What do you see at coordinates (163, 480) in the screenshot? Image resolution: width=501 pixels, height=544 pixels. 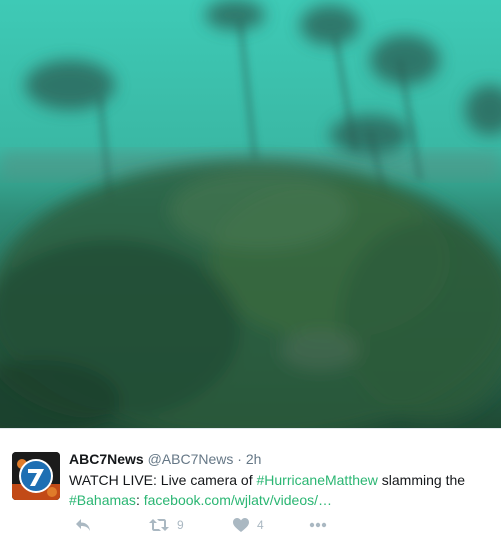 I see `tweet-text-prefix: WATCH LIVE: Live camera of` at bounding box center [163, 480].